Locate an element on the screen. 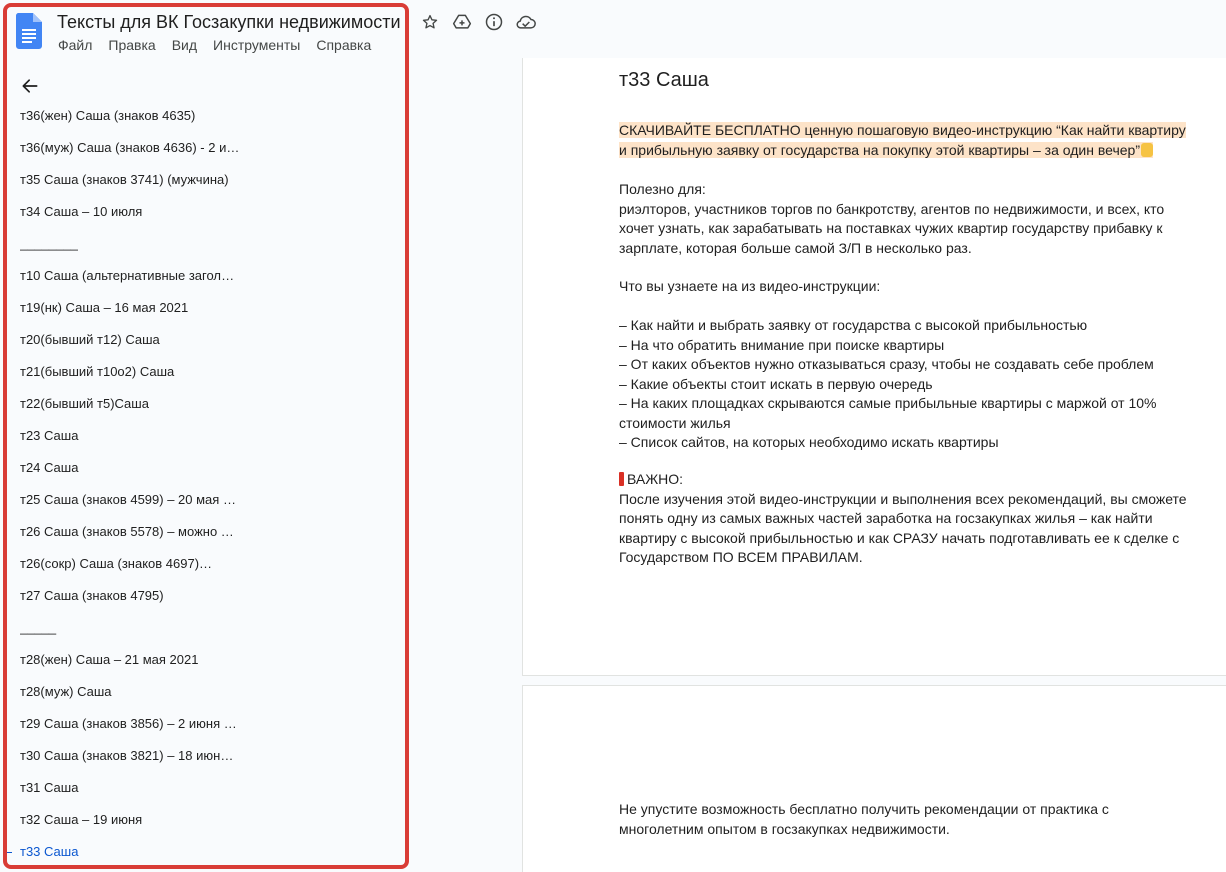 Image resolution: width=1226 pixels, height=872 pixels. outline-item: т24 Саша is located at coordinates (130, 468).